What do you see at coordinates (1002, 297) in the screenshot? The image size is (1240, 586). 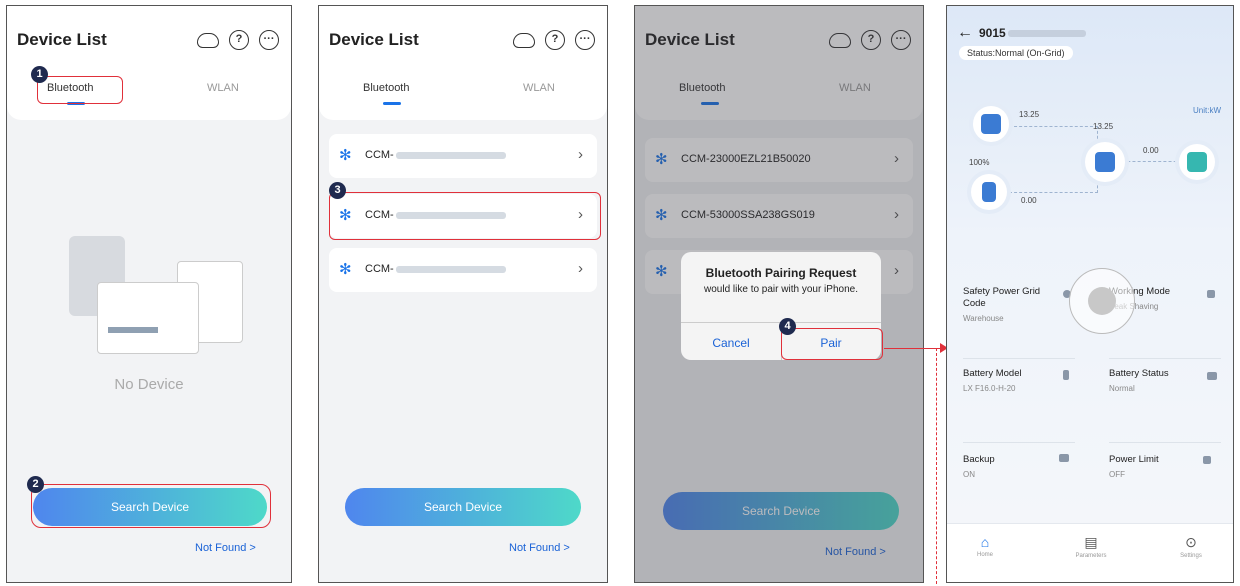 I see `card-key: Safety Power Grid Code` at bounding box center [1002, 297].